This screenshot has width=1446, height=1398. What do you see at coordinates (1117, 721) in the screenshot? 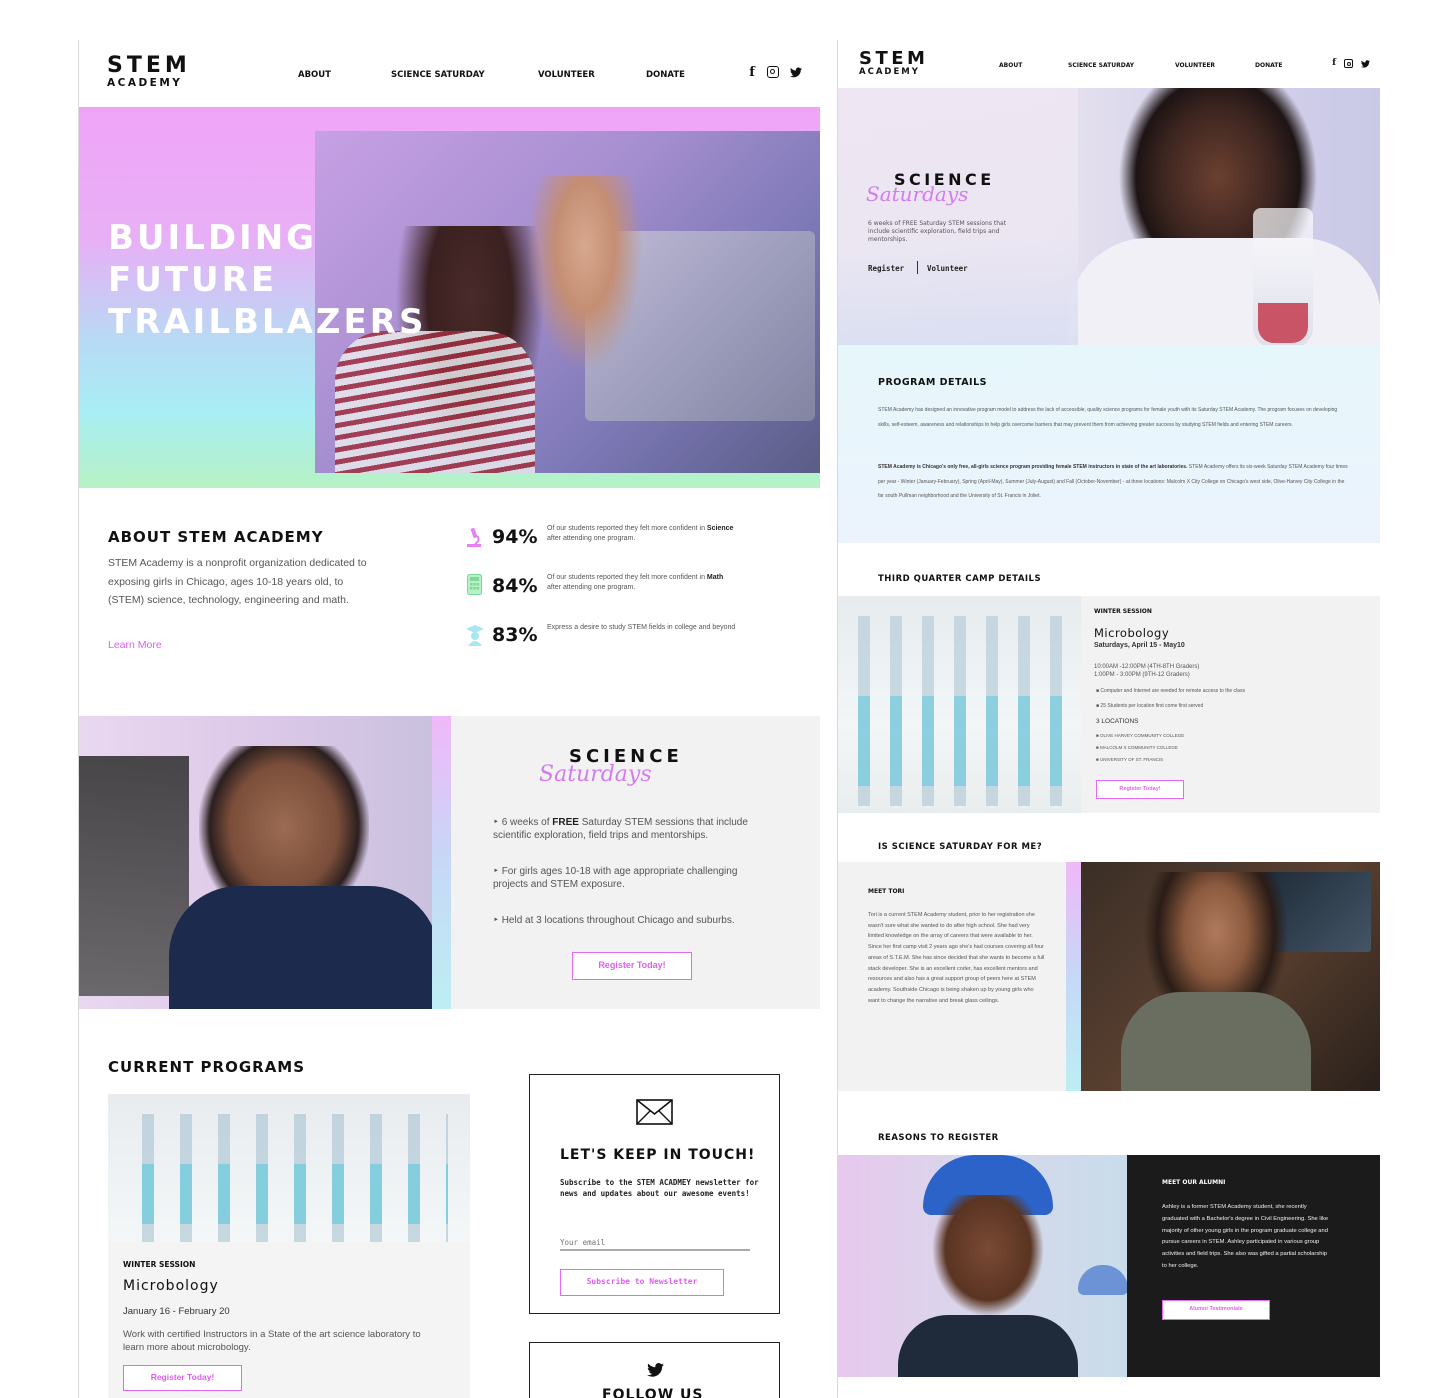
I see `camp-locations-title: 3 LOCATIONS` at bounding box center [1117, 721].